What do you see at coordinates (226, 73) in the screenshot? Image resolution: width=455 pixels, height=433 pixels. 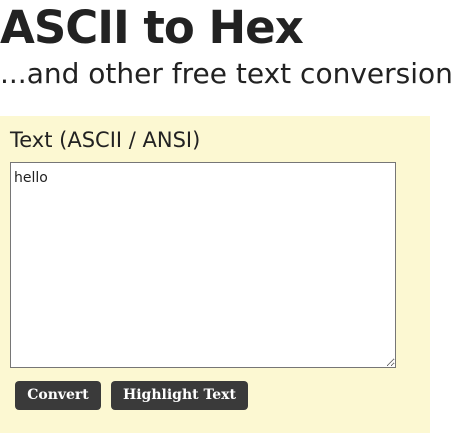 I see `site-subtitle: ...and other free text conversion` at bounding box center [226, 73].